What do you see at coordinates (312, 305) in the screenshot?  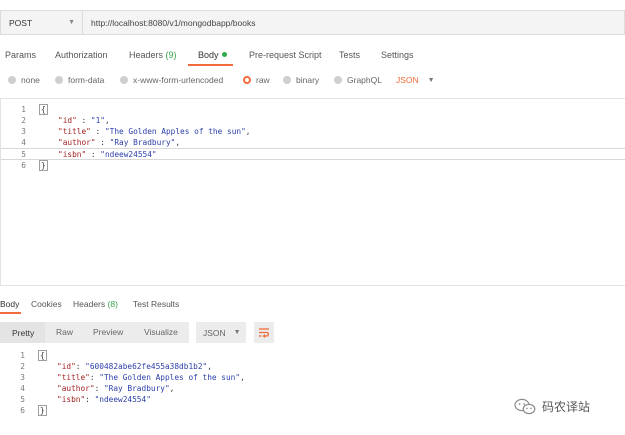 I see `response-tabs: Body Cookies Headers (8) Test Results` at bounding box center [312, 305].